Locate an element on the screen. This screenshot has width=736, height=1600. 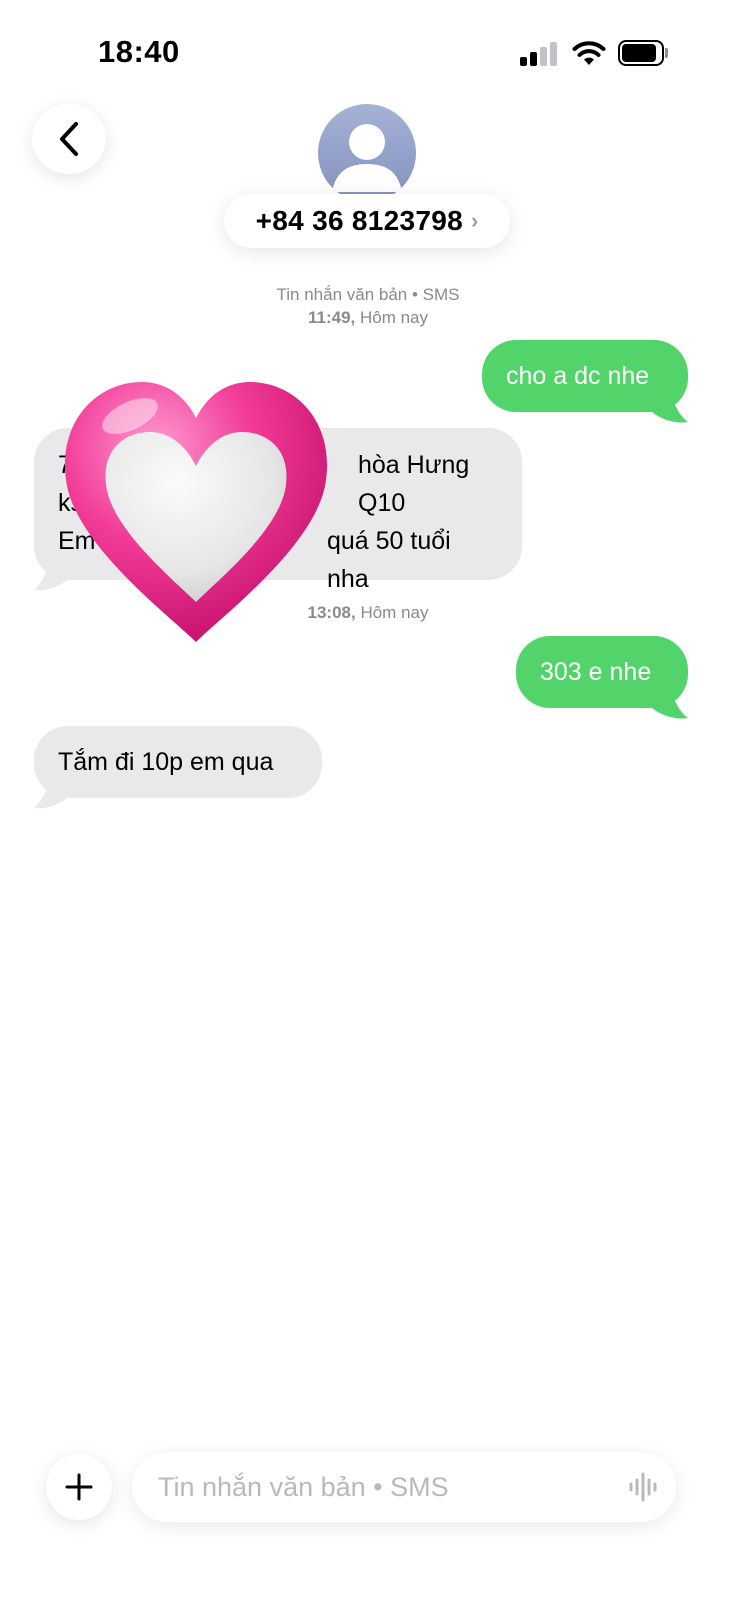
timestamp-time: 13:08, is located at coordinates (331, 612).